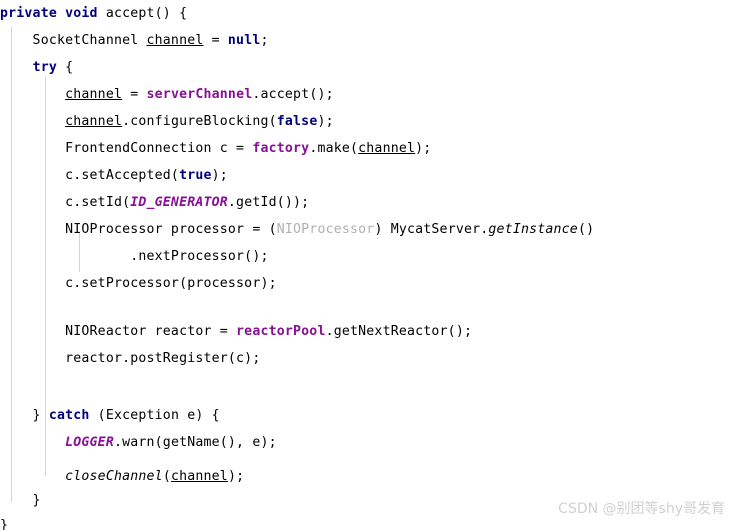 The width and height of the screenshot is (737, 530). Describe the element at coordinates (138, 229) in the screenshot. I see `code-token: NIOProcessor processor = (` at that location.